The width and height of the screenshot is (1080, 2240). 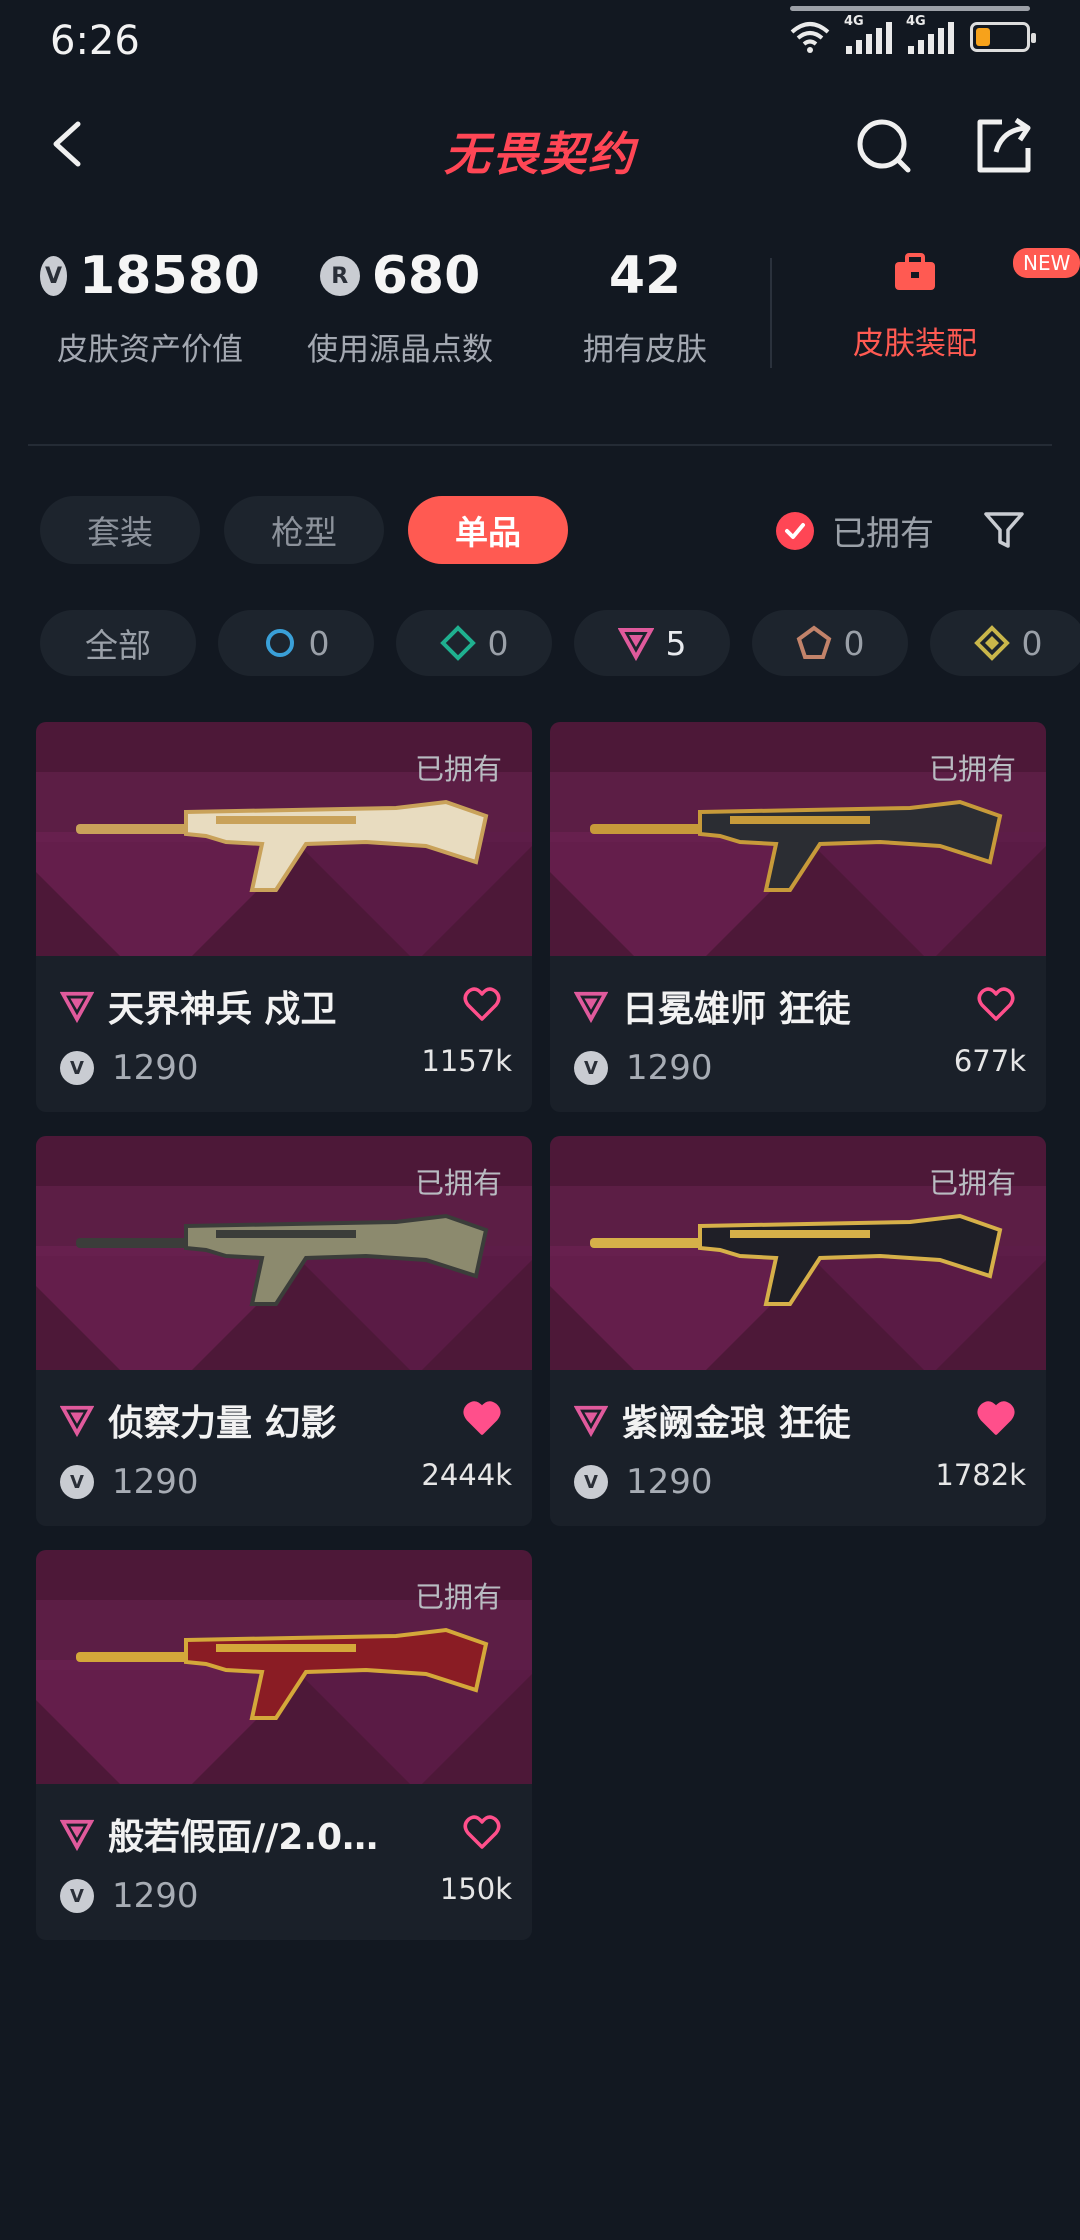 I want to click on skin-name: 日冕雄师 狂徒, so click(x=736, y=1009).